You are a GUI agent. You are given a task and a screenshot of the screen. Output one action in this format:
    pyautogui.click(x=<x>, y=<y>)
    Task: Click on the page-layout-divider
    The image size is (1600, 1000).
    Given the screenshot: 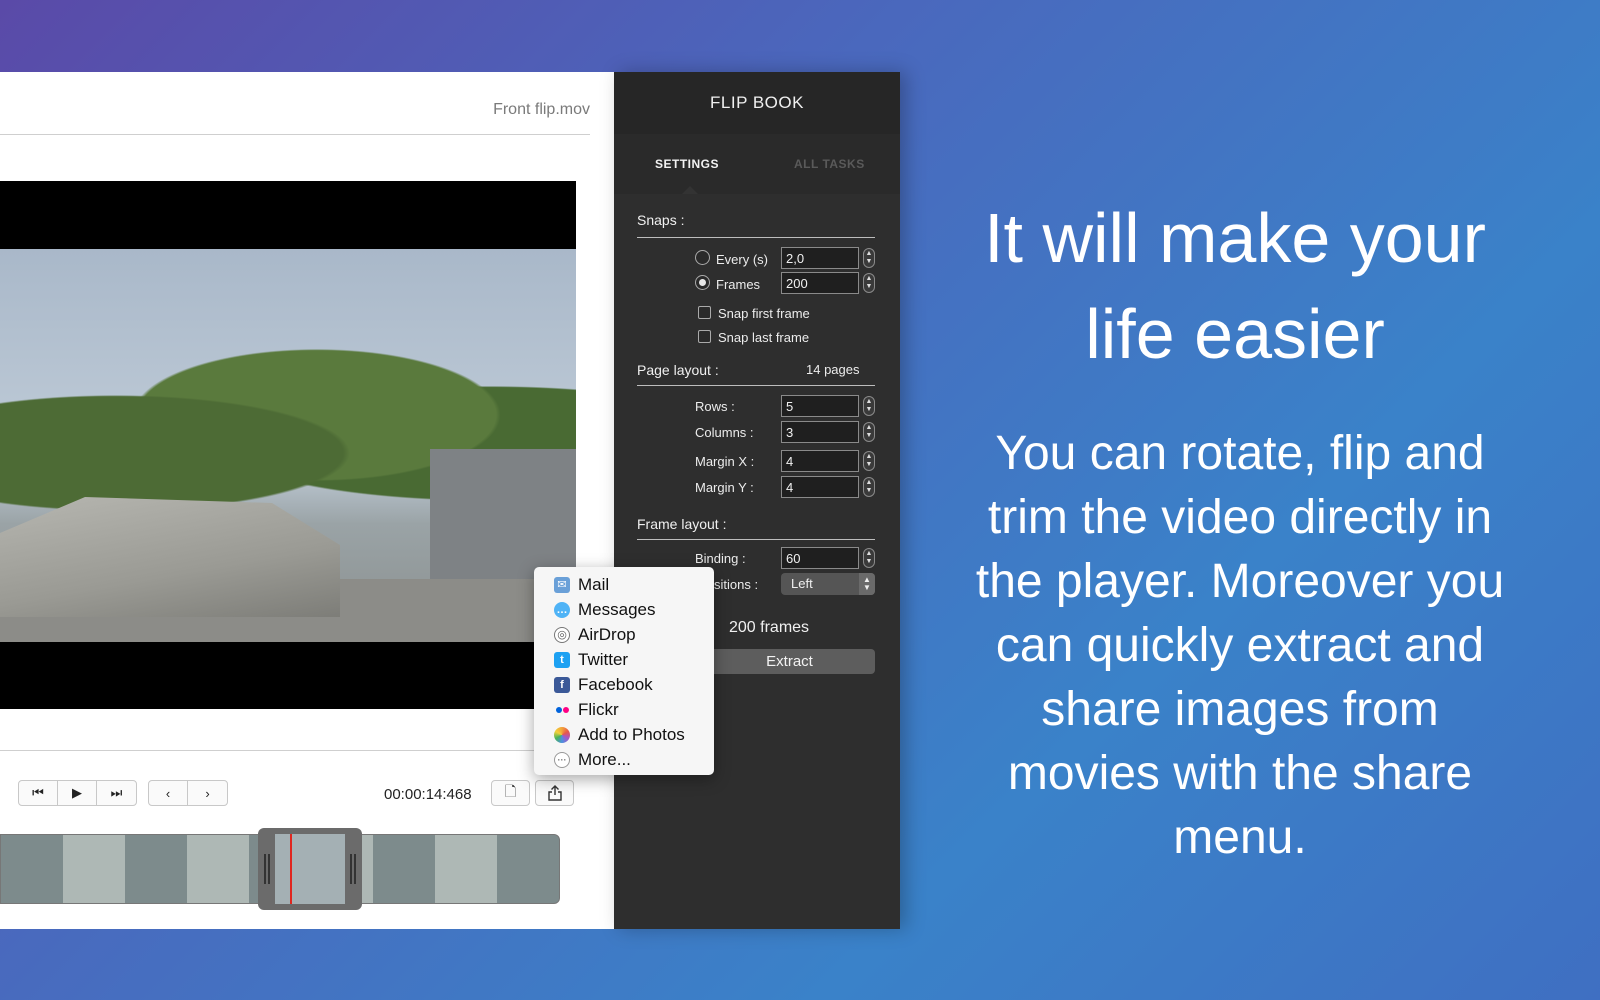 What is the action you would take?
    pyautogui.click(x=756, y=385)
    